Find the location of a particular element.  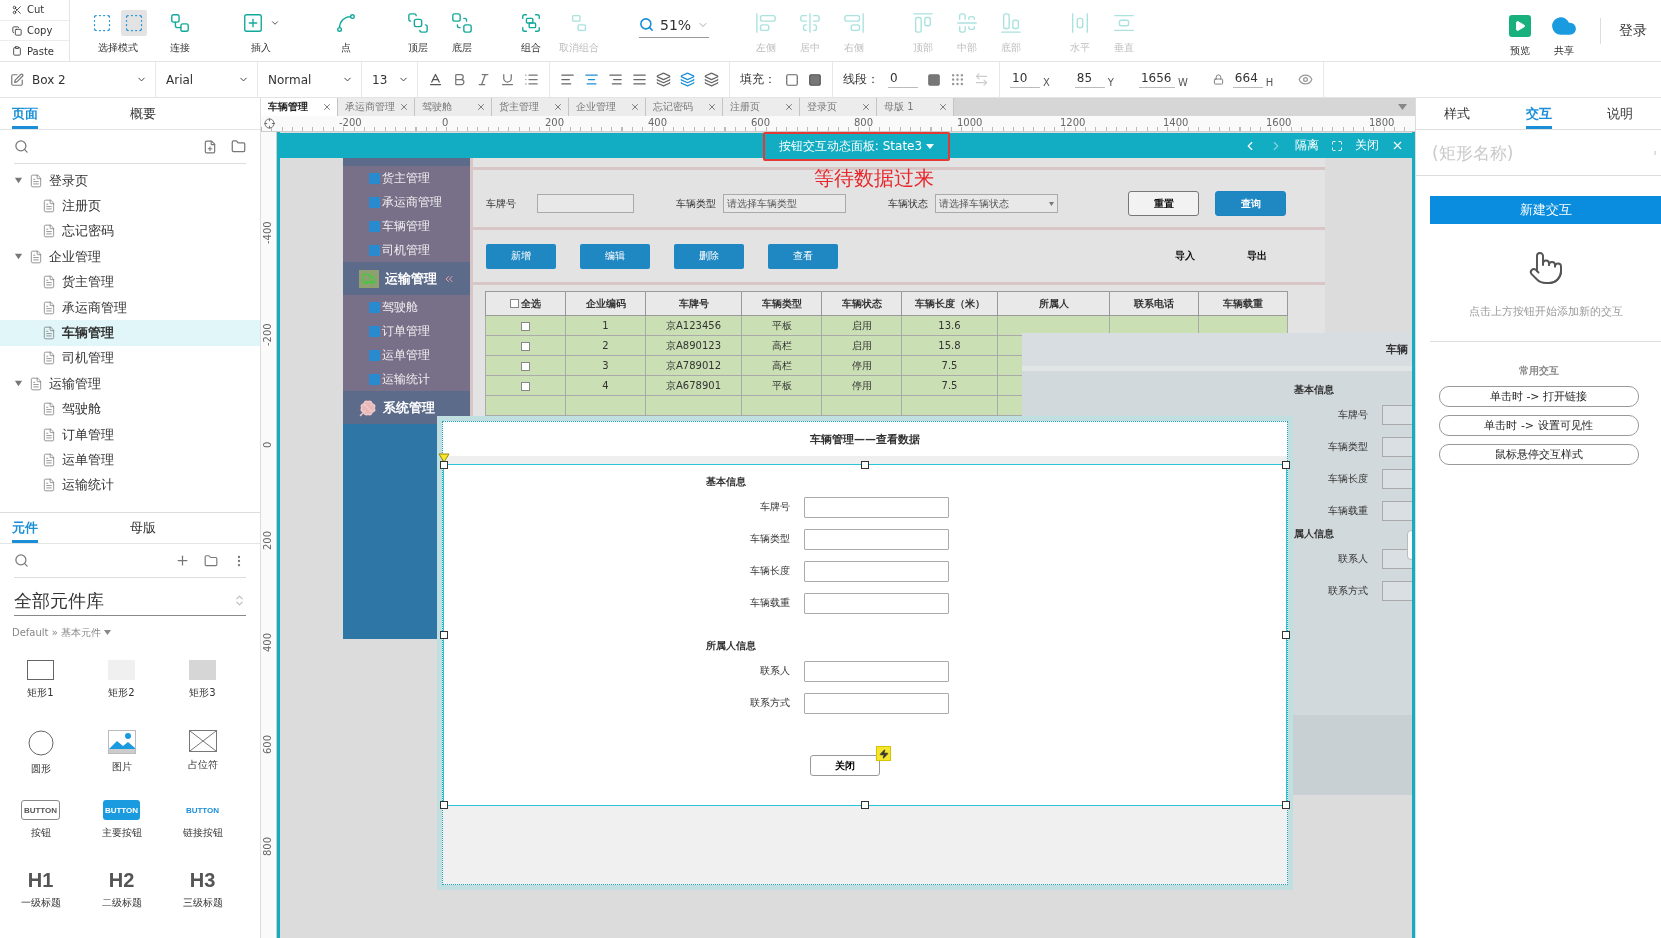

caret-icon is located at coordinates (1402, 107).